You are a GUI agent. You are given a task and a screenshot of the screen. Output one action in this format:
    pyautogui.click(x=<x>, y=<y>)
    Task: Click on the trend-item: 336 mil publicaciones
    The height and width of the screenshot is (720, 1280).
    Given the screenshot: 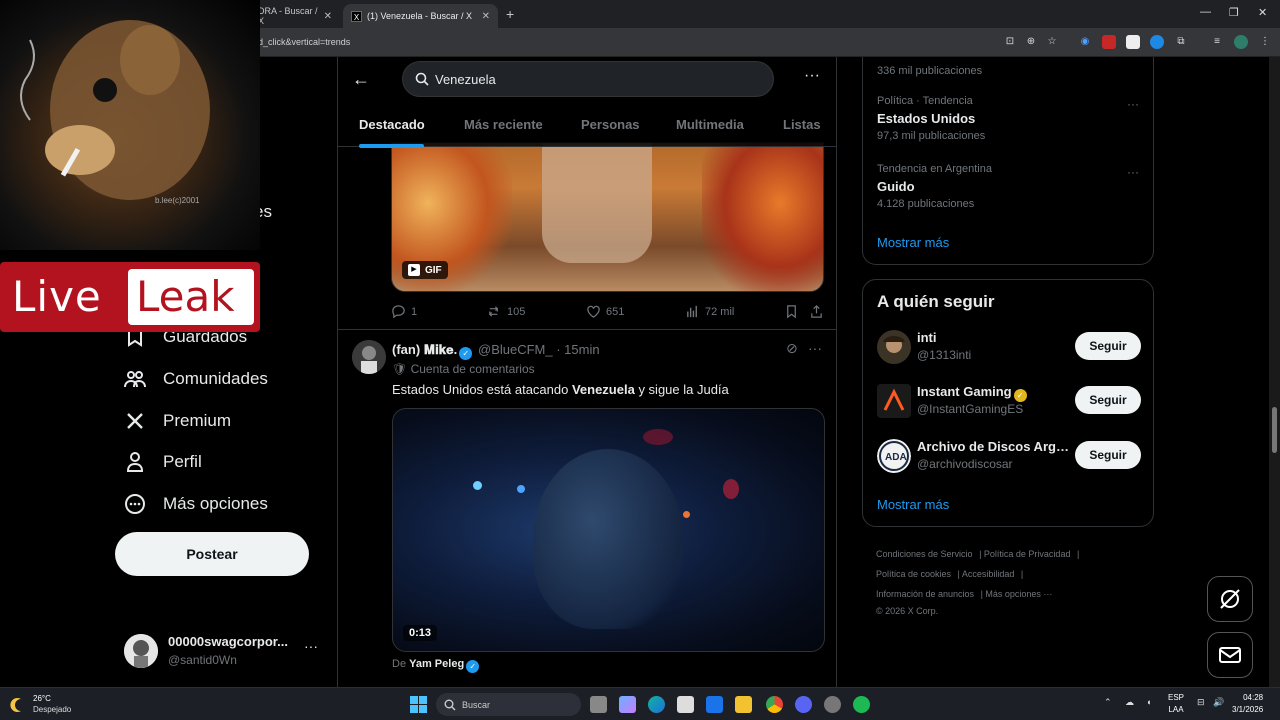 What is the action you would take?
    pyautogui.click(x=929, y=69)
    